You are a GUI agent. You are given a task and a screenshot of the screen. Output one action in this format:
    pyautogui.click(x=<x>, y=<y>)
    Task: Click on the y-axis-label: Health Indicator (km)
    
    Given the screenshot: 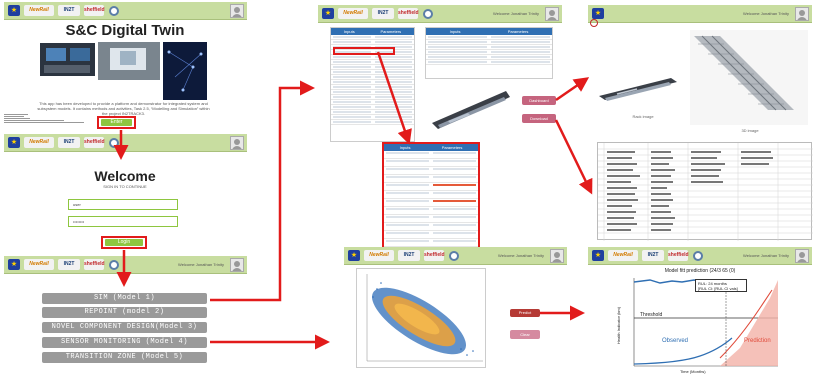 What is the action you would take?
    pyautogui.click(x=619, y=325)
    